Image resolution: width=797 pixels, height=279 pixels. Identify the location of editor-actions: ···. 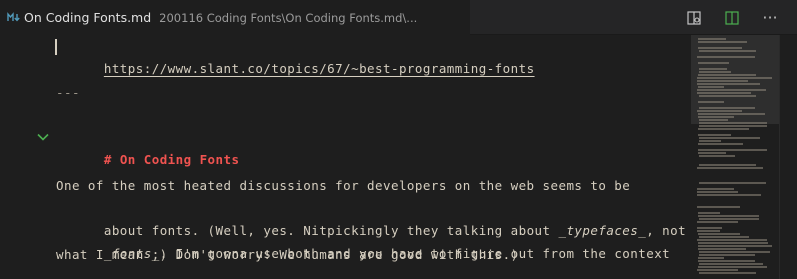
(733, 17).